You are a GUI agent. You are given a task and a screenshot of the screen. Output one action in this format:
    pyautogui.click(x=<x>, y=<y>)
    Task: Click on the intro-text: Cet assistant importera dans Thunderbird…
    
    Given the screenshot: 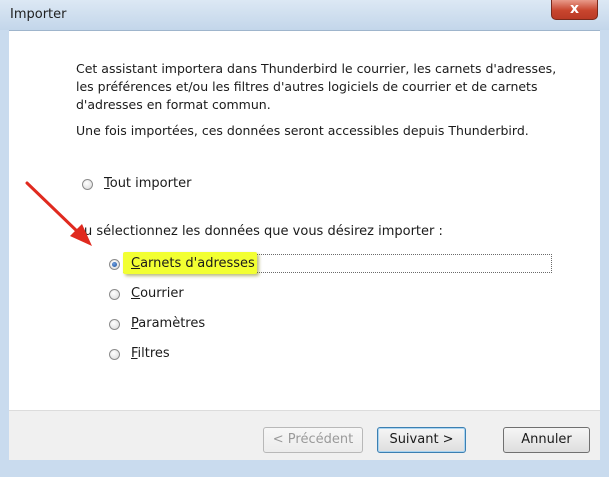 What is the action you would take?
    pyautogui.click(x=316, y=86)
    